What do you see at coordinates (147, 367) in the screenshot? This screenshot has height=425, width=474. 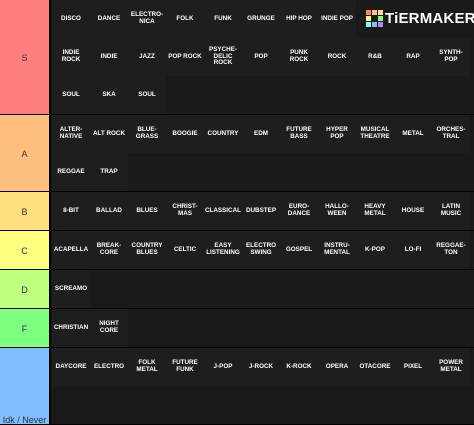 I see `tier-item: FOLK METAL` at bounding box center [147, 367].